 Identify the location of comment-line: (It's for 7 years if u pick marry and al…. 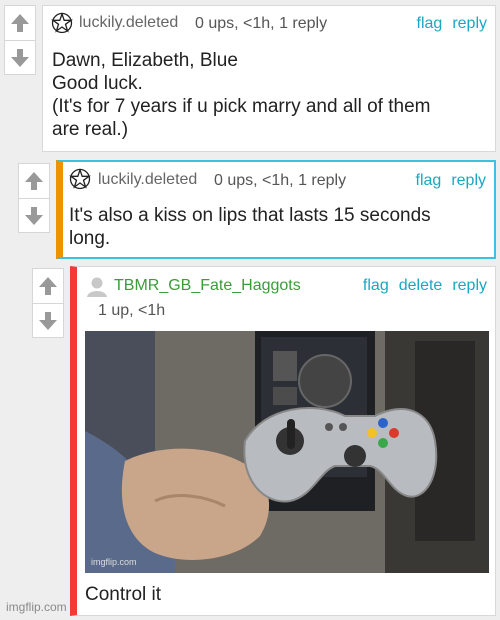
(241, 106).